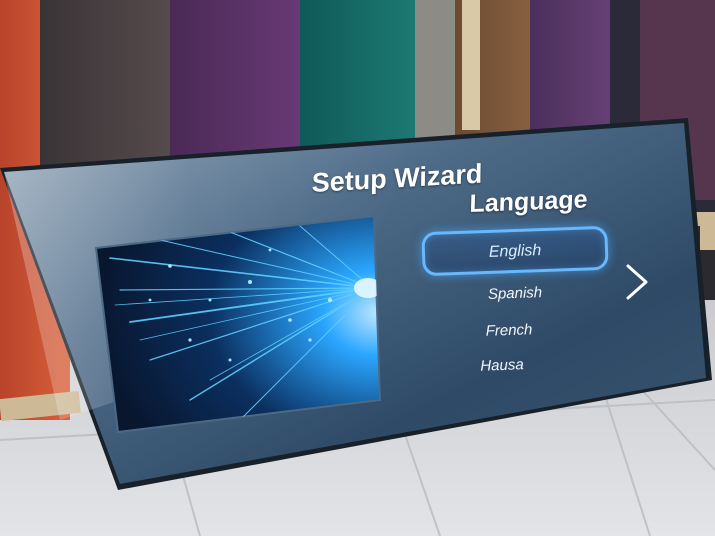 The image size is (715, 536). I want to click on chevron-right-icon, so click(637, 282).